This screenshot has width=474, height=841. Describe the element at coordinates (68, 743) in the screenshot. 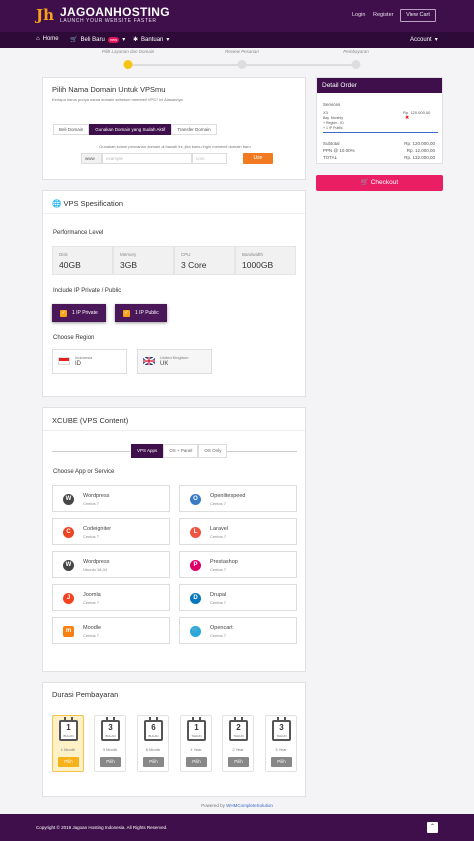

I see `duration-1-month: 1 BULAN 1 Month Pilih` at that location.